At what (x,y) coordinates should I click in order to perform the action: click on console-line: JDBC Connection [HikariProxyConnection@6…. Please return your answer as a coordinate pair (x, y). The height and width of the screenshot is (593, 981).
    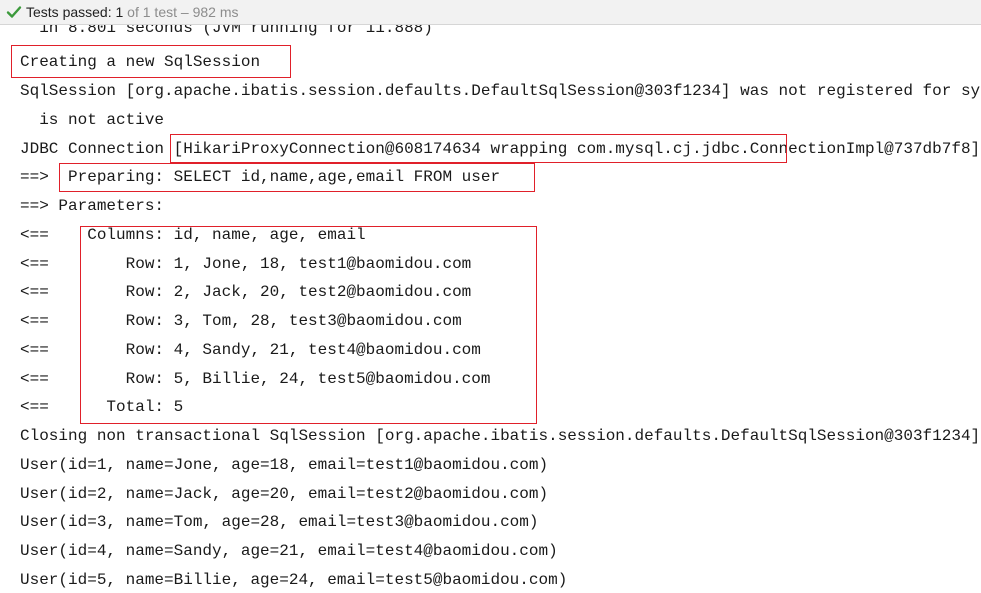
    Looking at the image, I should click on (500, 149).